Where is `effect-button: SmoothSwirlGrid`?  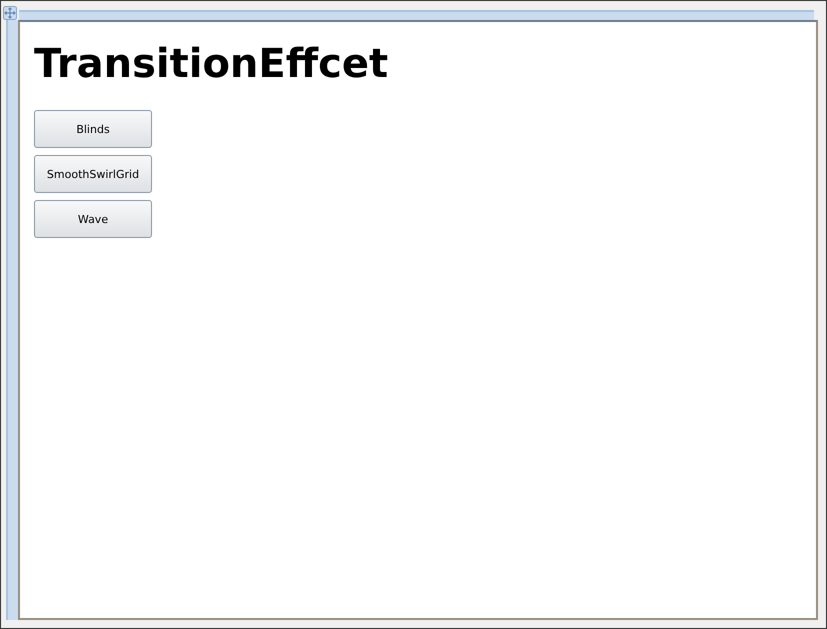 effect-button: SmoothSwirlGrid is located at coordinates (93, 174).